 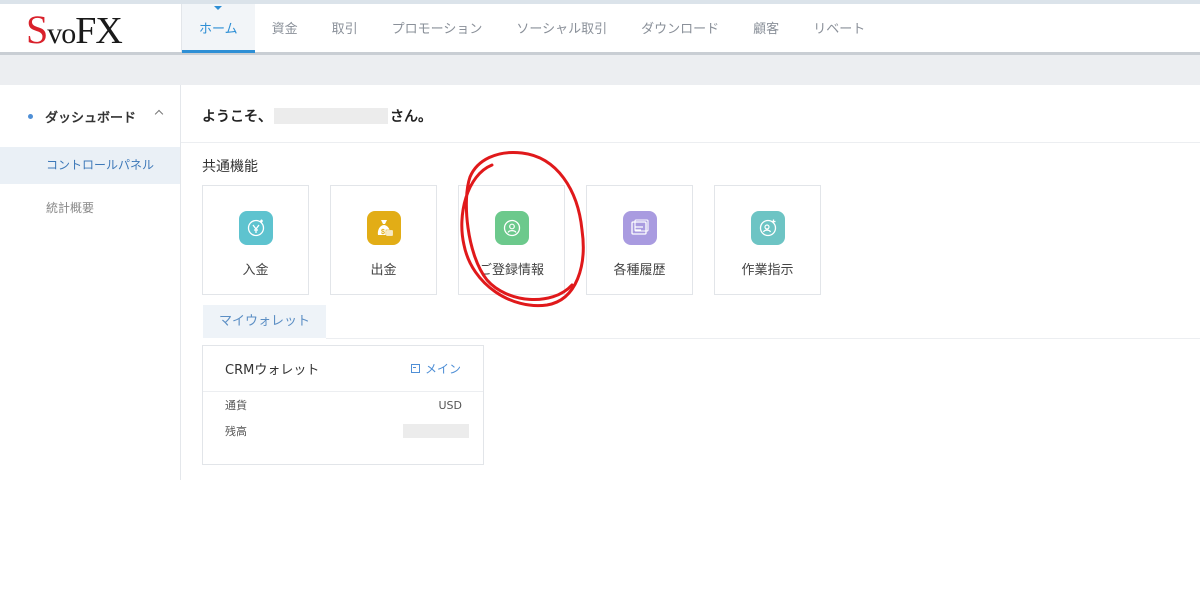 I want to click on wallet-main-link: メイン, so click(x=435, y=368).